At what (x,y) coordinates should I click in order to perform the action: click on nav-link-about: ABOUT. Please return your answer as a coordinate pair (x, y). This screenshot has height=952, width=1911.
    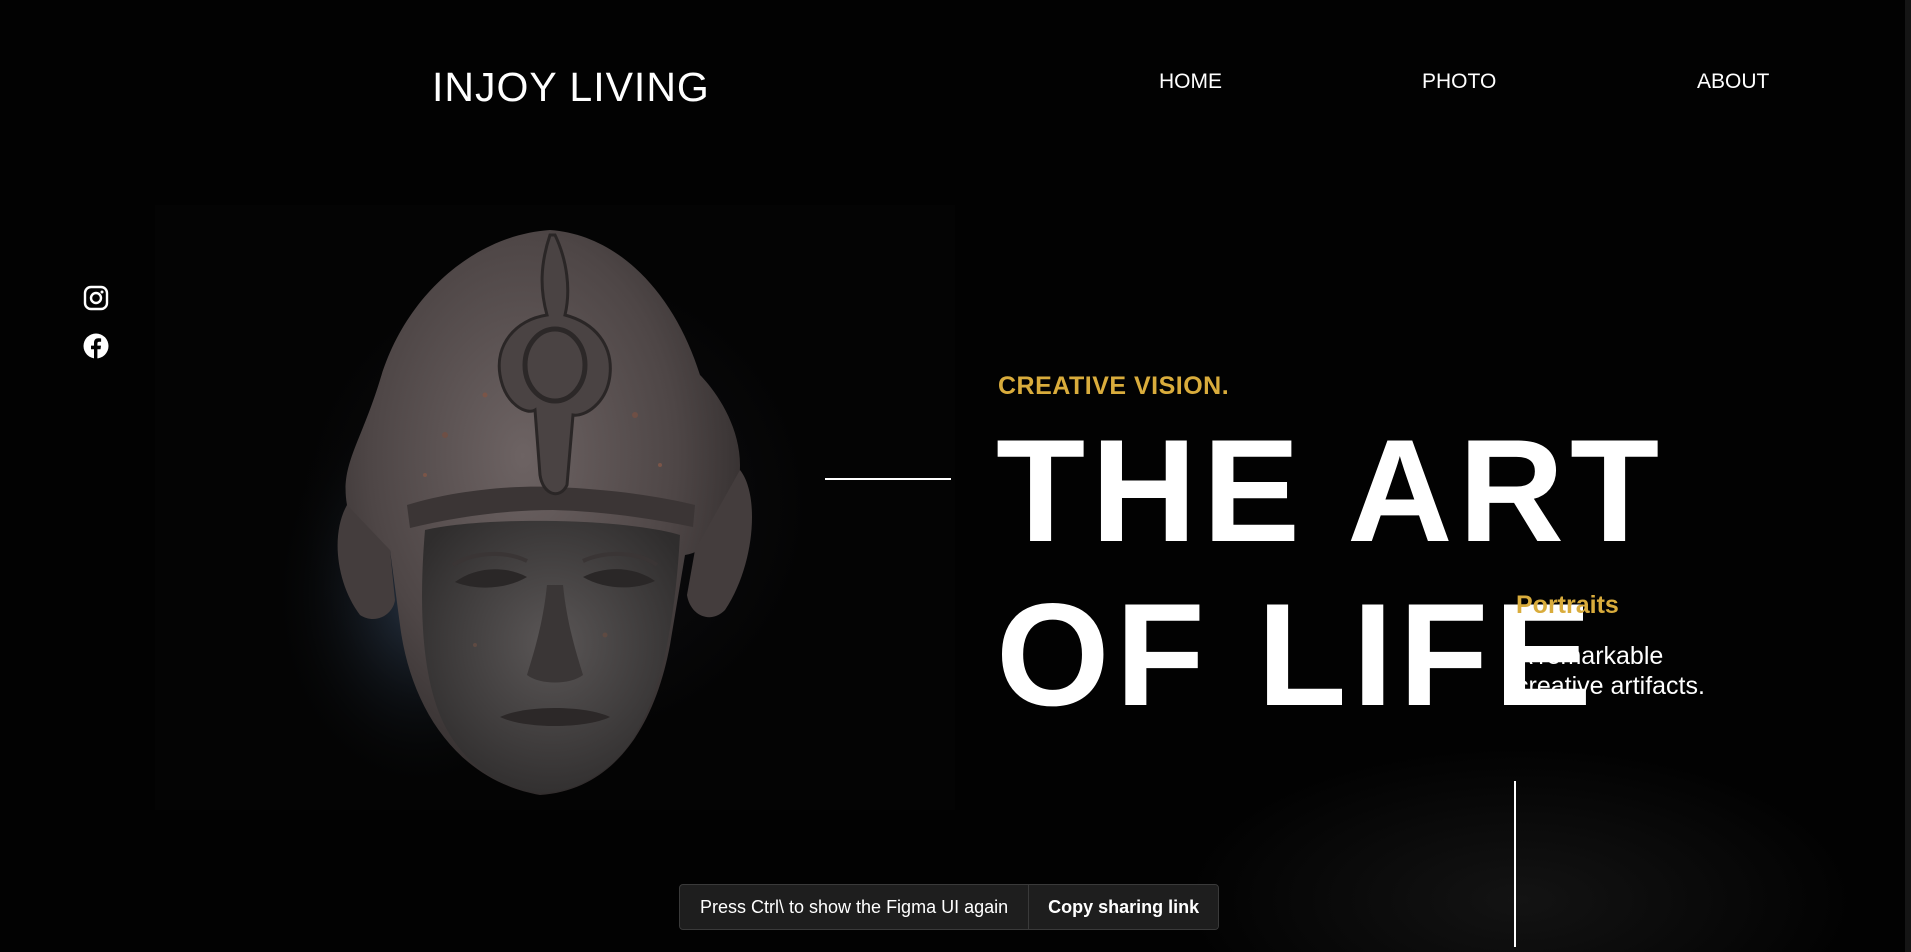
    Looking at the image, I should click on (1733, 82).